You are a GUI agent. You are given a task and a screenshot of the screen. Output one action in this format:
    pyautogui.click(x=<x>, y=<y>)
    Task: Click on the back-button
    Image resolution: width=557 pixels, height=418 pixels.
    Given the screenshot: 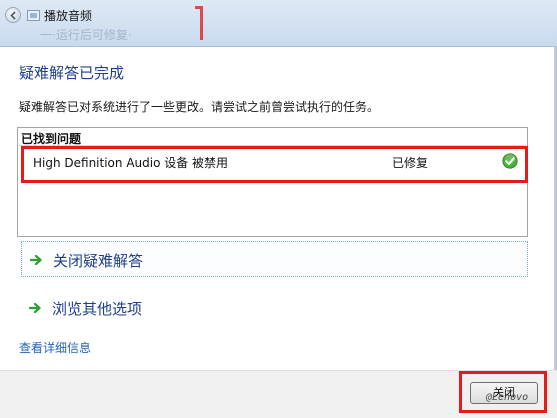 What is the action you would take?
    pyautogui.click(x=13, y=15)
    